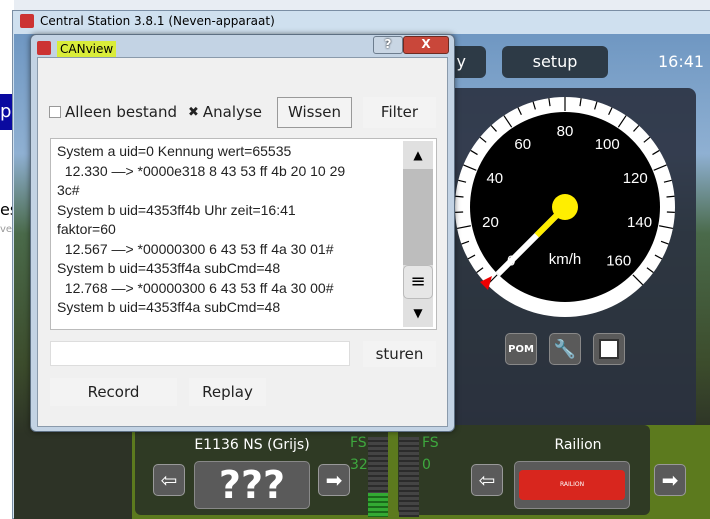 The height and width of the screenshot is (519, 710). What do you see at coordinates (418, 313) in the screenshot?
I see `scroll-down-icon: ▼` at bounding box center [418, 313].